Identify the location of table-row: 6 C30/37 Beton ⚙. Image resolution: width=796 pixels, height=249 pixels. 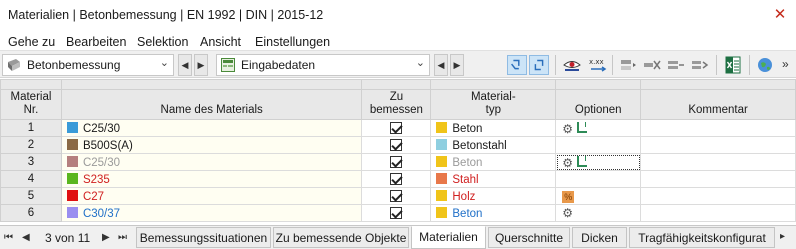
(398, 213).